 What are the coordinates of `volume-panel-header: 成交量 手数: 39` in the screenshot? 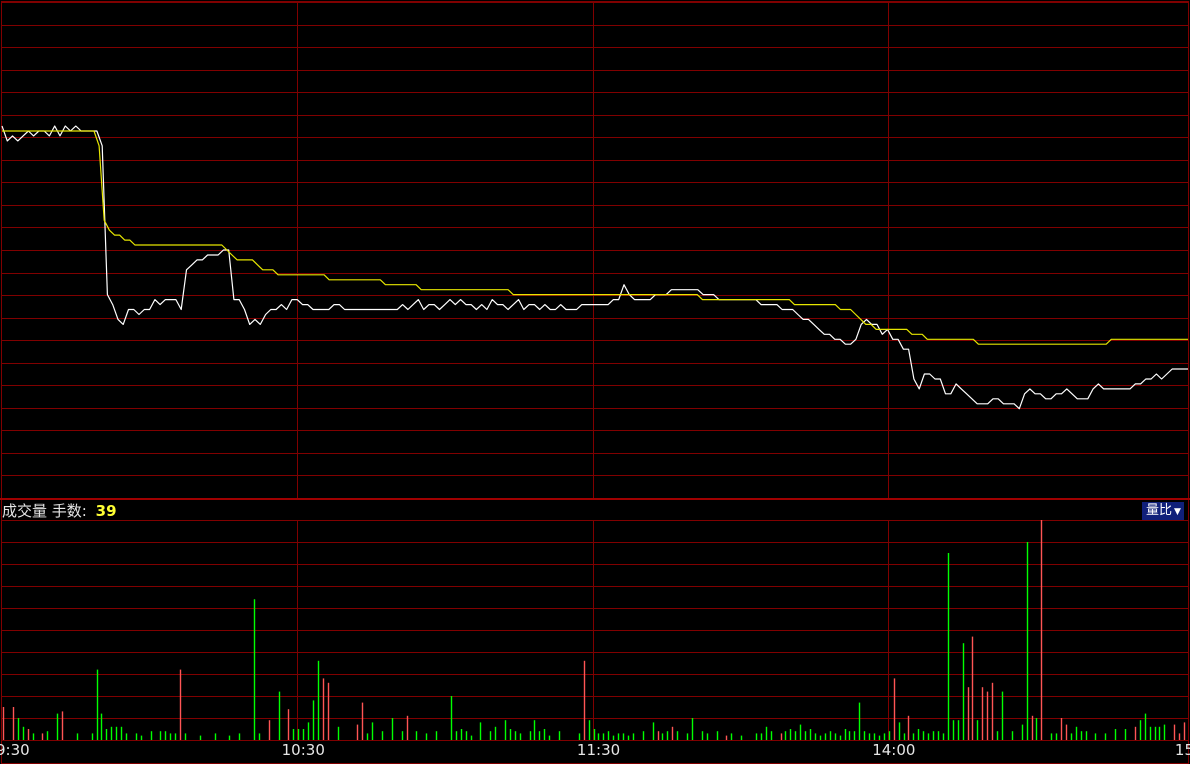 It's located at (59, 511).